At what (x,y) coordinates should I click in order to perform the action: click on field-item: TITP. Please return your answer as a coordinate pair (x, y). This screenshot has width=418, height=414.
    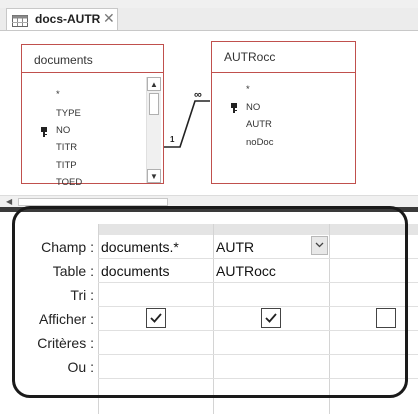
    Looking at the image, I should click on (66, 165).